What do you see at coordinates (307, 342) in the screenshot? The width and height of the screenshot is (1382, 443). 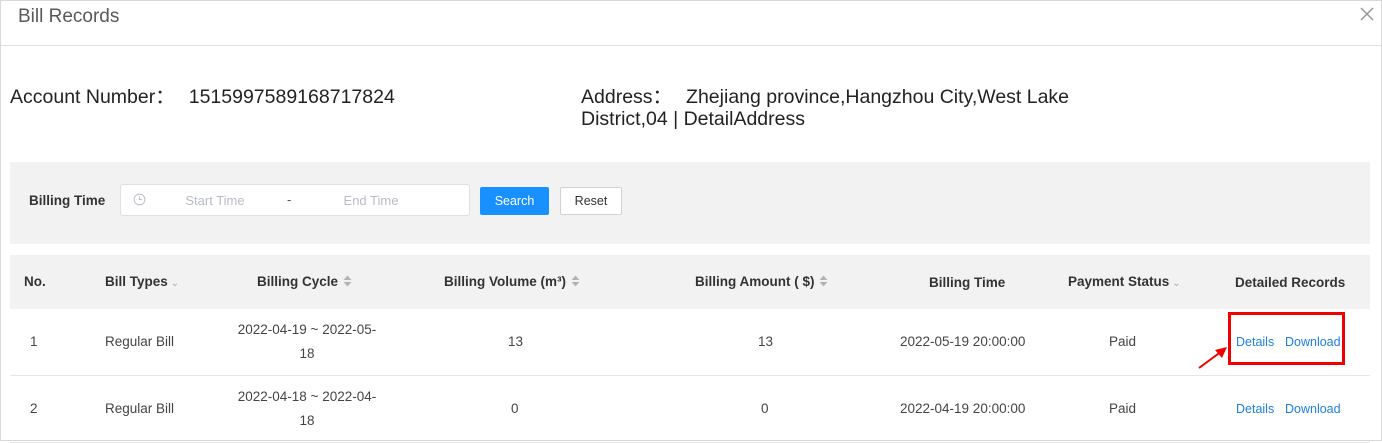 I see `billing-cycle-cell: 2022-04-19 ~ 2022-05- 18` at bounding box center [307, 342].